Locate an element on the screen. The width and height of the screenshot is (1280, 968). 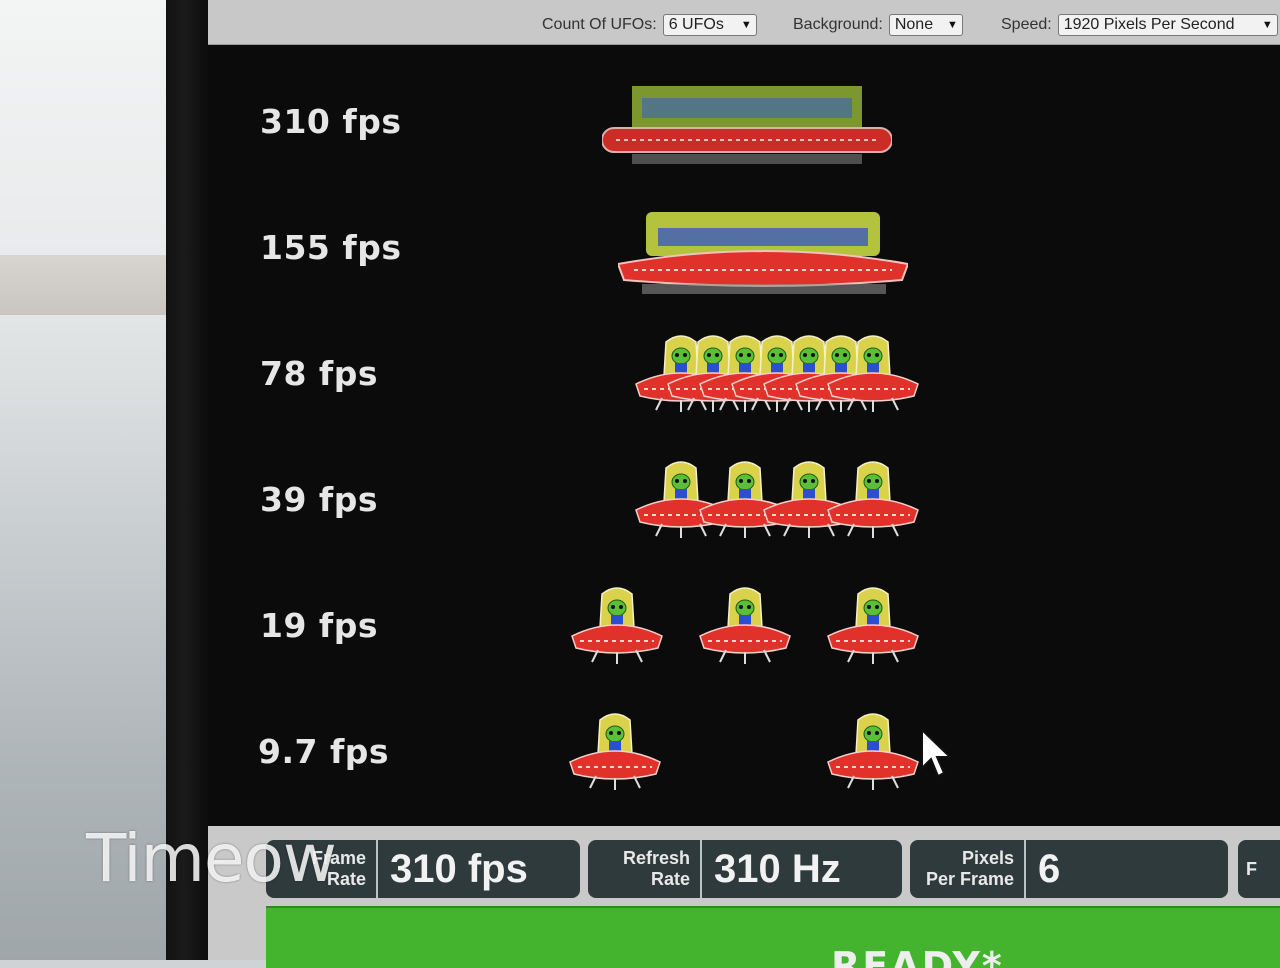
ready-status-text: READY* is located at coordinates (917, 956).